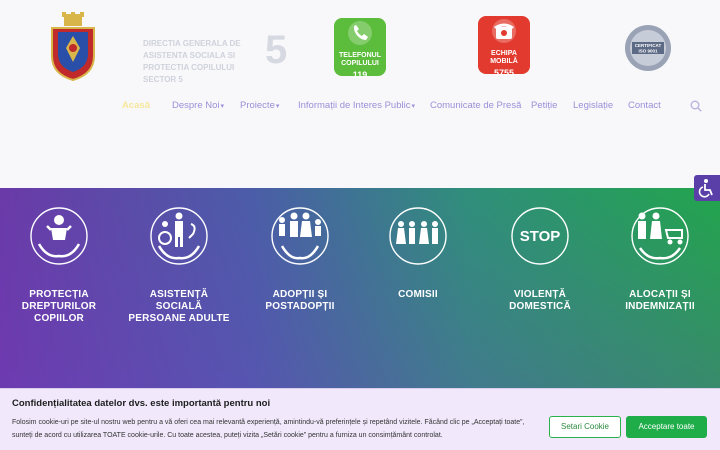 The height and width of the screenshot is (450, 720). Describe the element at coordinates (504, 31) in the screenshot. I see `telephone-icon` at that location.